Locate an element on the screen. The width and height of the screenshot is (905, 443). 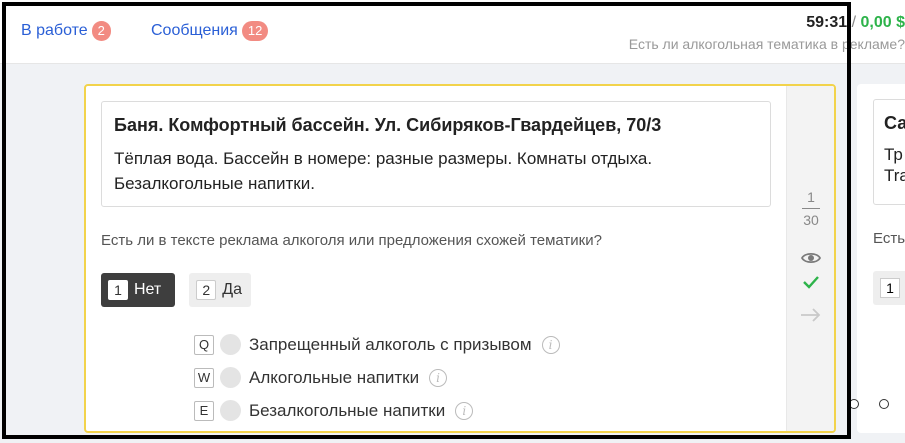
next-hotkey-1: 1 is located at coordinates (890, 288).